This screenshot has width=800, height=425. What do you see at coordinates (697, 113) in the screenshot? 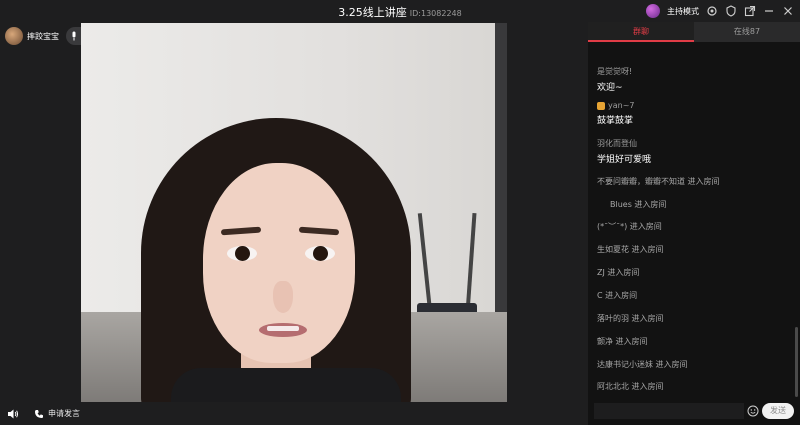
I see `chat-message: yan~7 鼓掌鼓掌` at bounding box center [697, 113].